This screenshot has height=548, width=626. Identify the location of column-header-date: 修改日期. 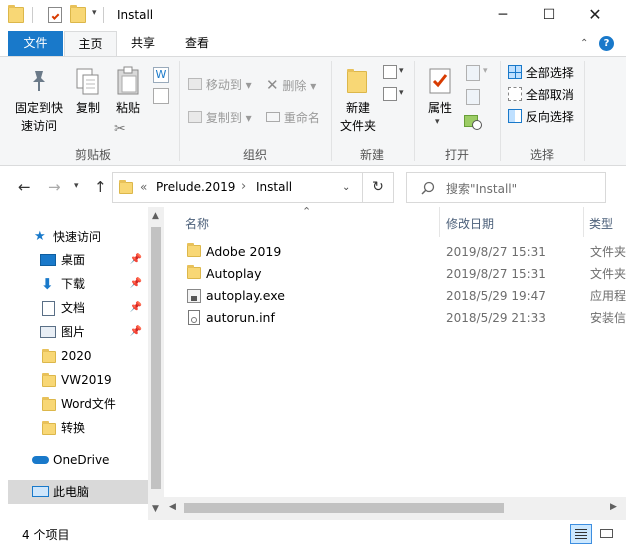
(470, 223).